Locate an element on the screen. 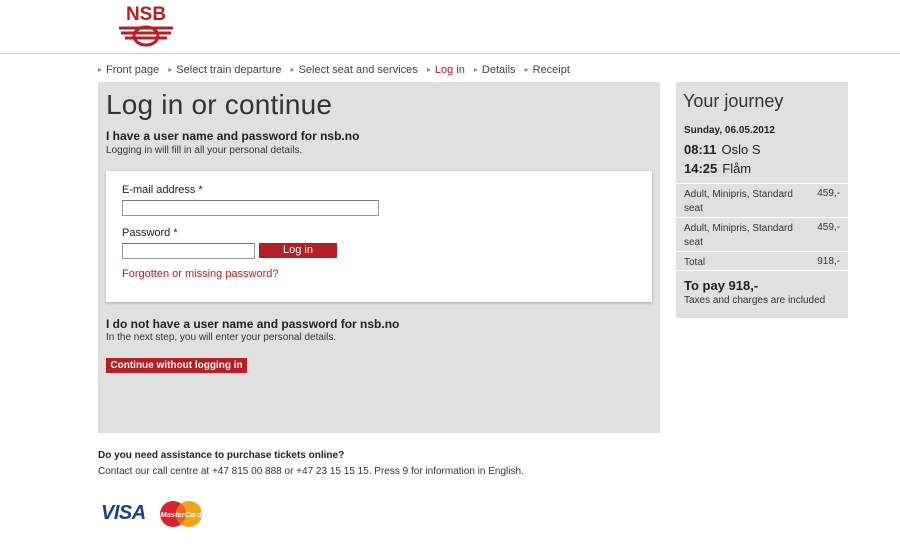  arrival-row: 14:25 Flåm is located at coordinates (717, 168).